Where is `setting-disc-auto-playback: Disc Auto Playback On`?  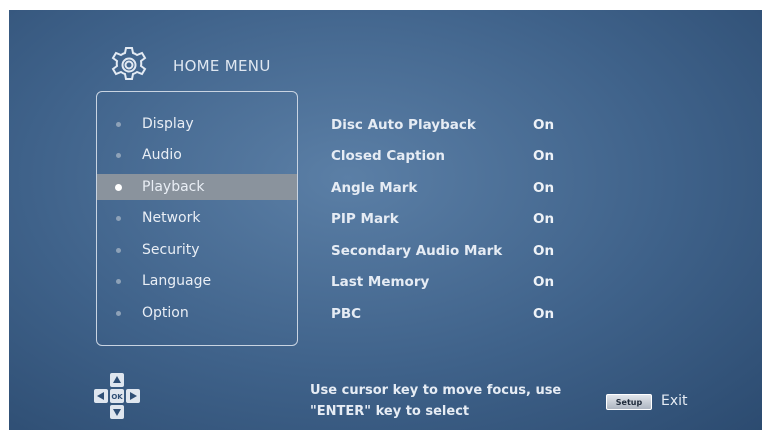
setting-disc-auto-playback: Disc Auto Playback On is located at coordinates (442, 125).